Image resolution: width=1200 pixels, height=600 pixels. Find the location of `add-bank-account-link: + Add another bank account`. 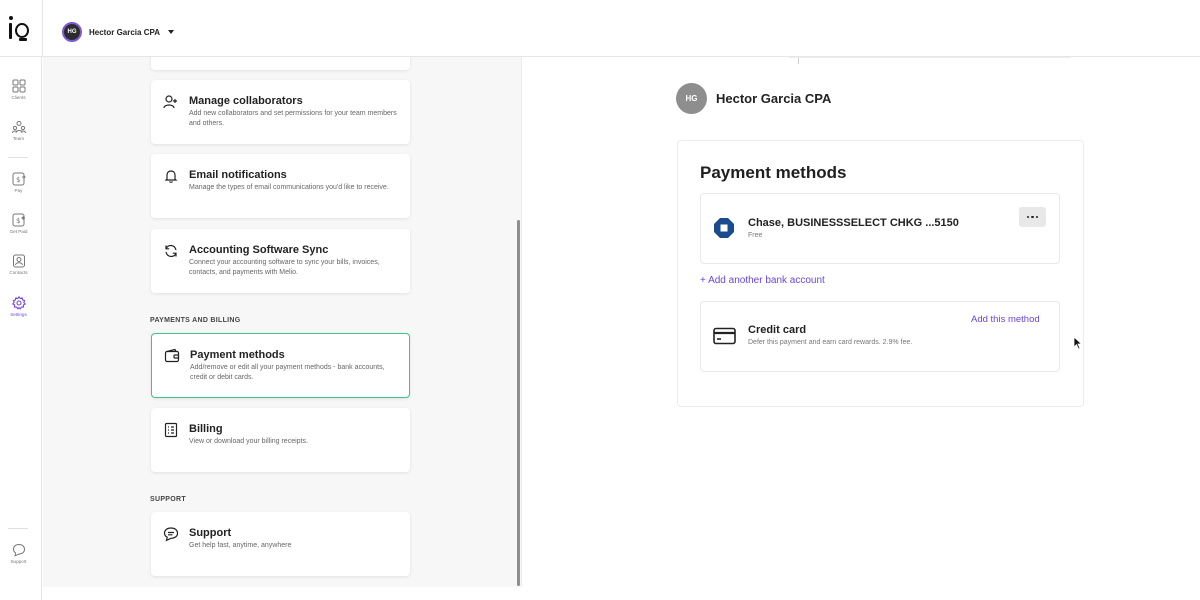

add-bank-account-link: + Add another bank account is located at coordinates (762, 280).